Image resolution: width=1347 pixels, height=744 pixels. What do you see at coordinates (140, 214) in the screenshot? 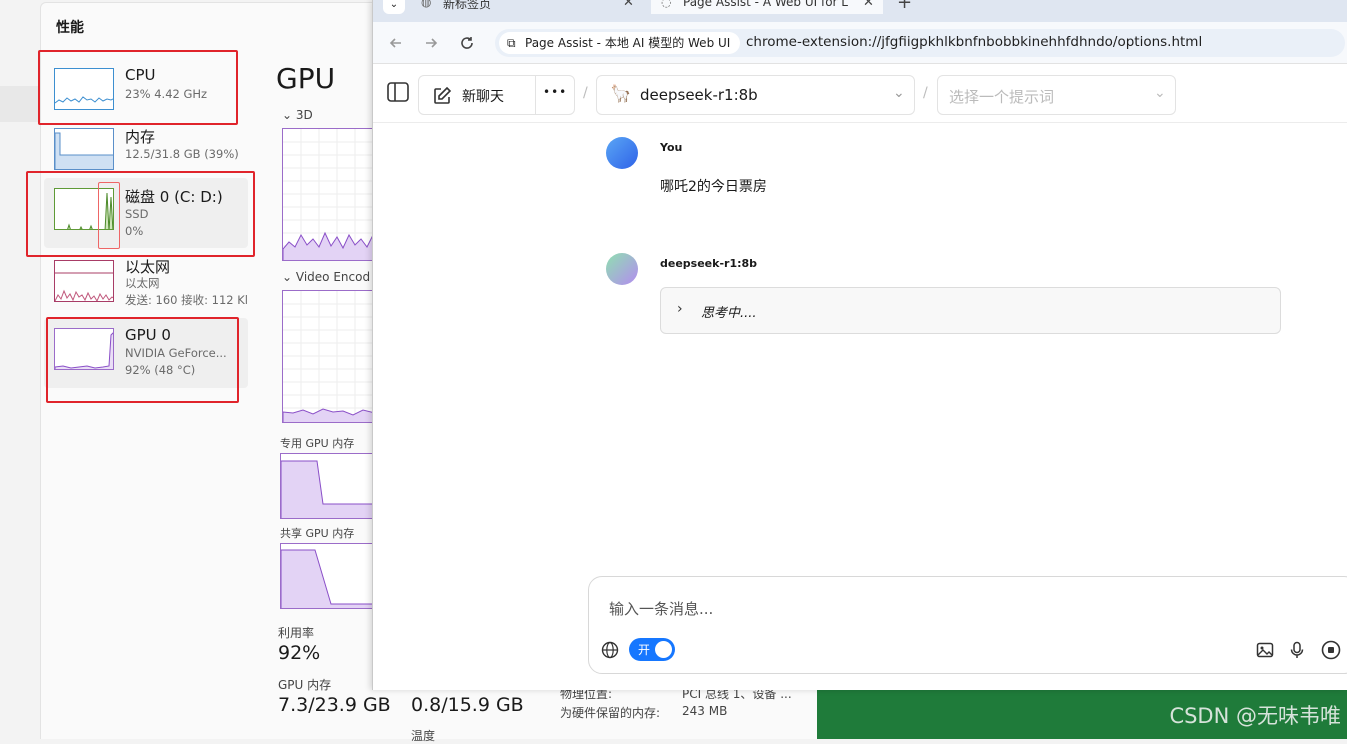
I see `highlight-box-disk` at bounding box center [140, 214].